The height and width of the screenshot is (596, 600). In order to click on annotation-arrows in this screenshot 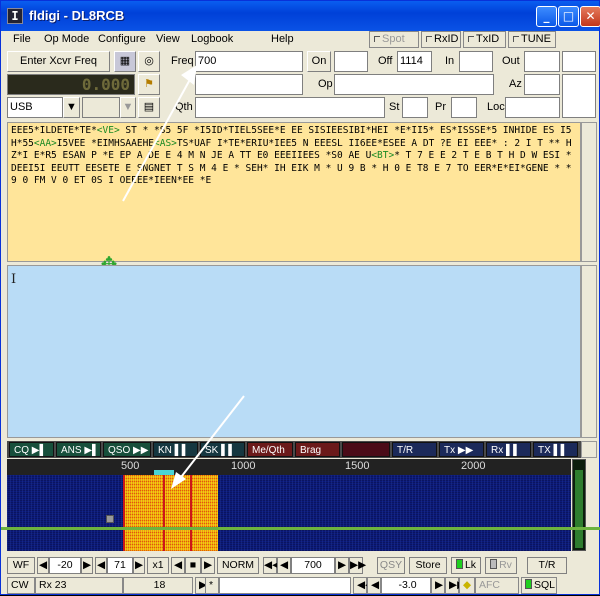, I will do `click(183, 277)`.